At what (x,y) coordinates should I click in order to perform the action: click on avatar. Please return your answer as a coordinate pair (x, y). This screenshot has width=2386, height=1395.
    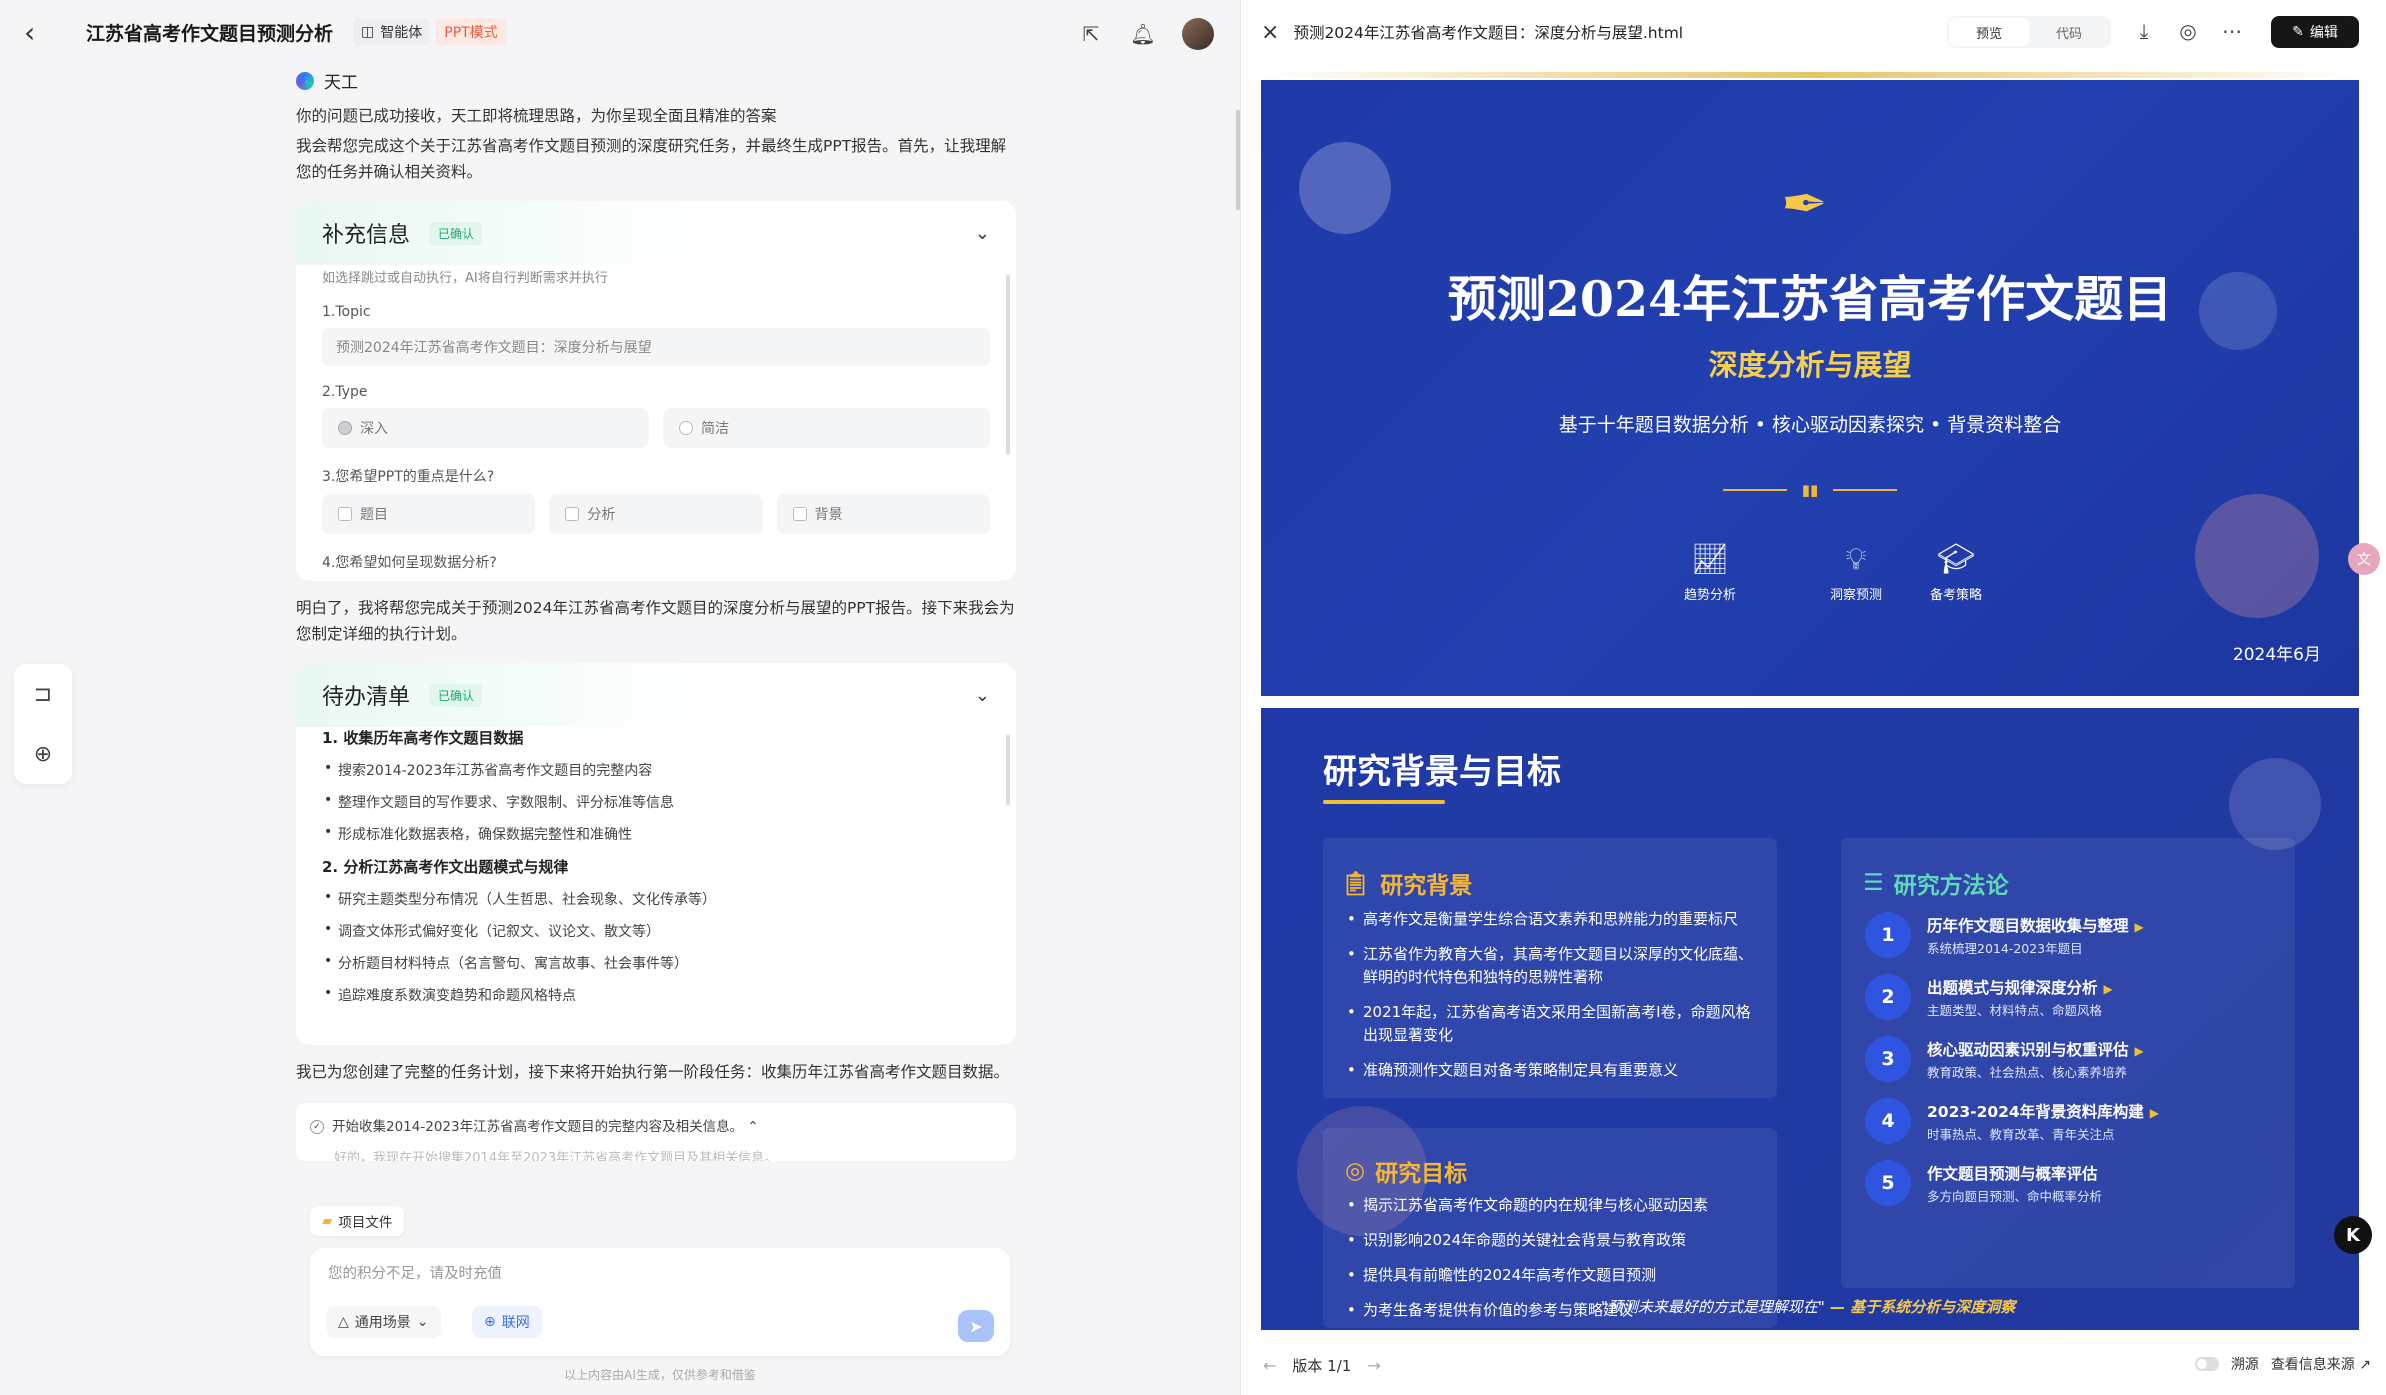
    Looking at the image, I should click on (1198, 34).